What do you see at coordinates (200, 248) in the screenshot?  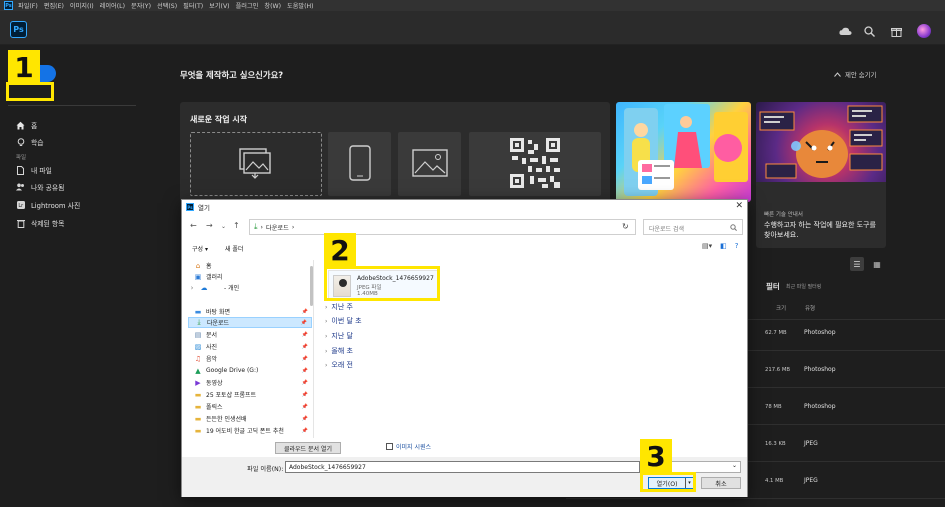 I see `organize-button: 구성 ▾` at bounding box center [200, 248].